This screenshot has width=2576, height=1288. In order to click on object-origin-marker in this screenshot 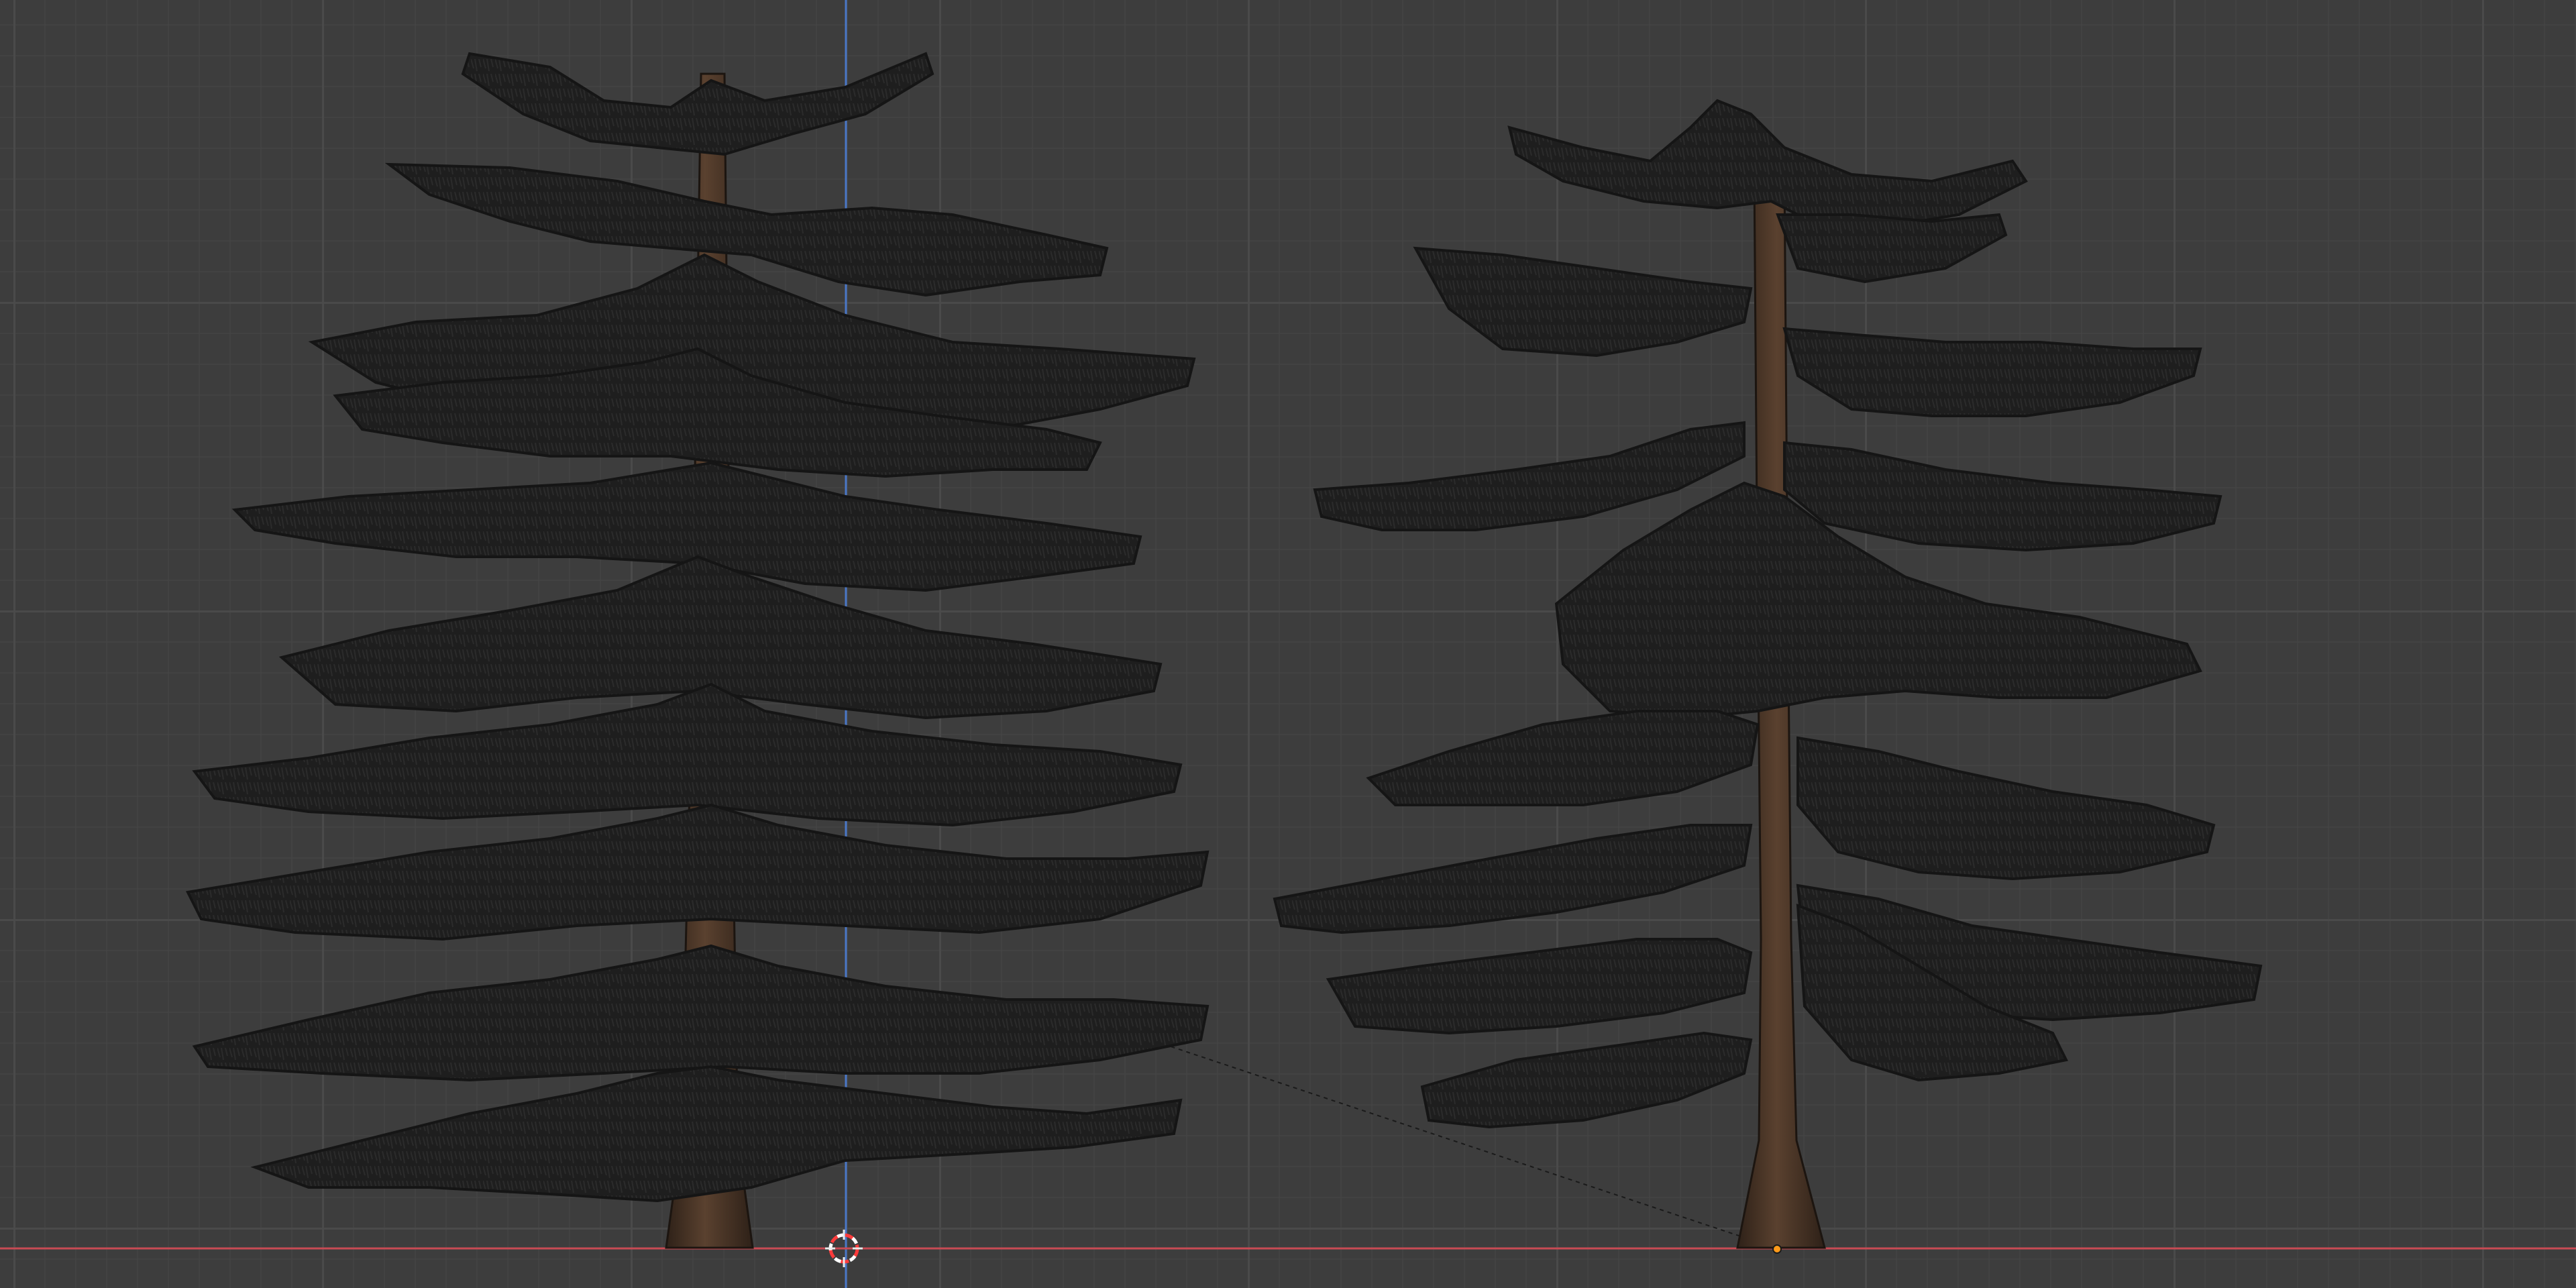, I will do `click(1777, 1249)`.